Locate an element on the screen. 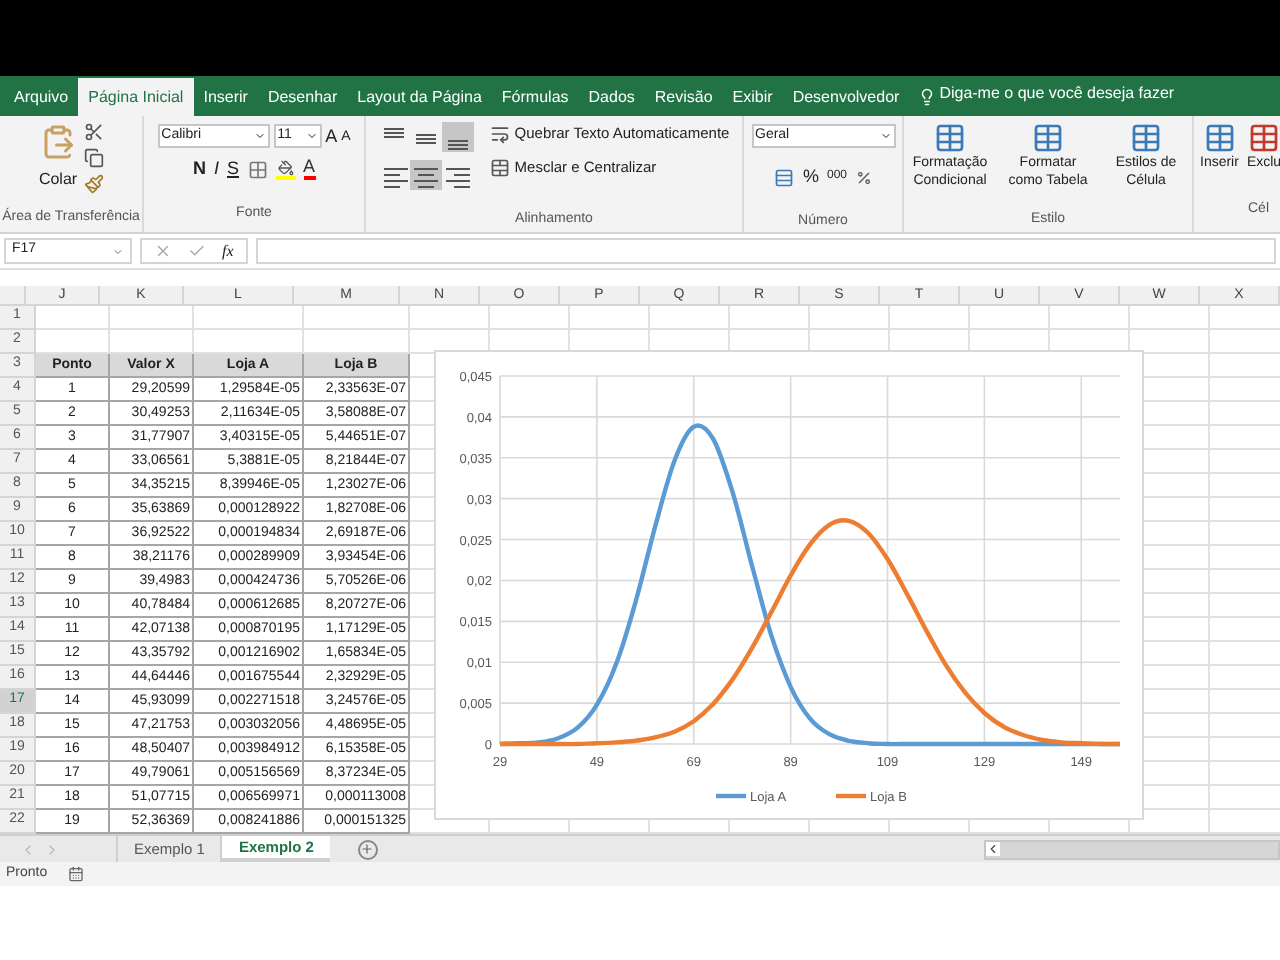 The width and height of the screenshot is (1280, 960). macro-record-icon is located at coordinates (75, 874).